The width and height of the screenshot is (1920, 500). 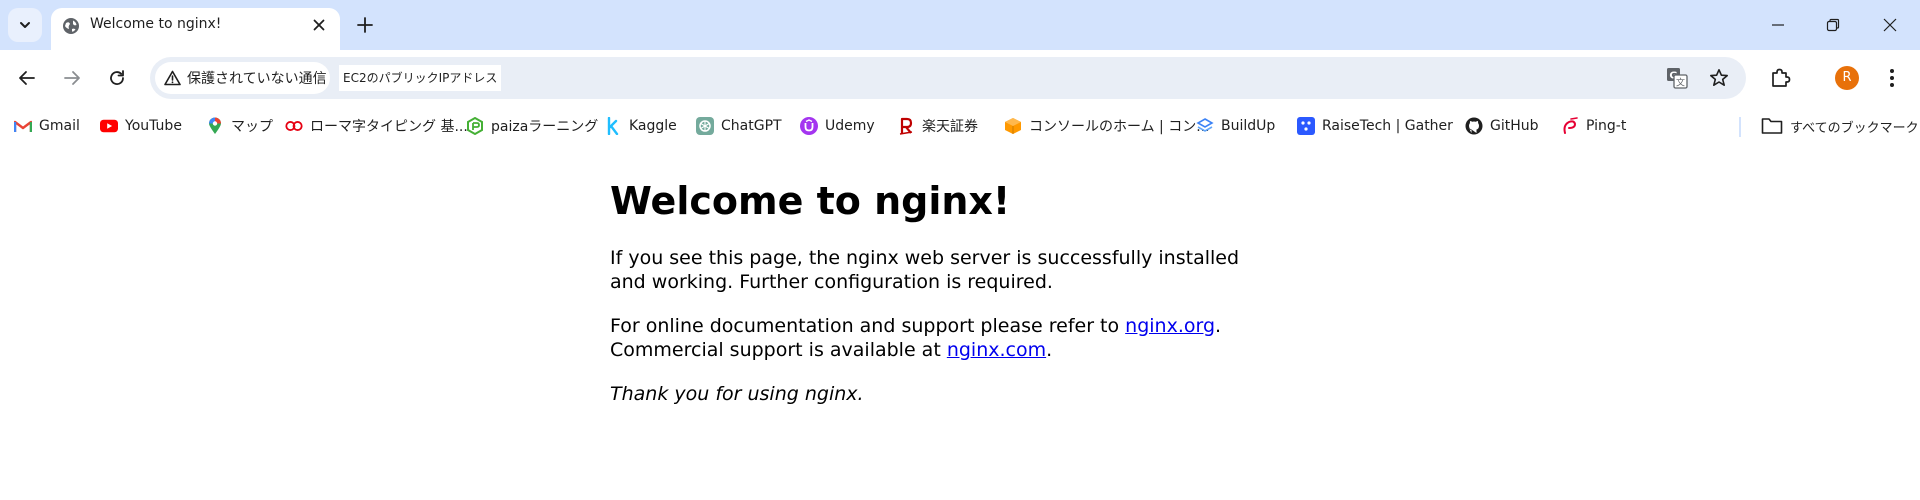 What do you see at coordinates (1719, 78) in the screenshot?
I see `bookmark-star-icon` at bounding box center [1719, 78].